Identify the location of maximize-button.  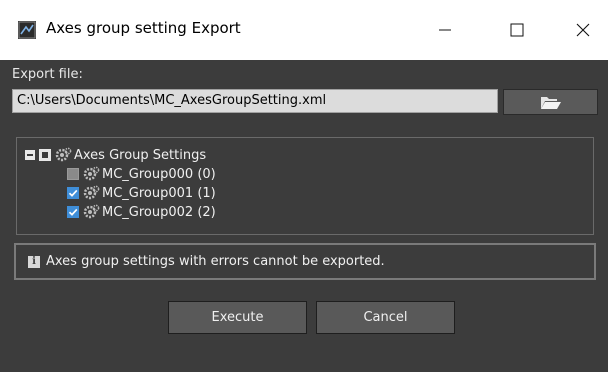
(517, 30).